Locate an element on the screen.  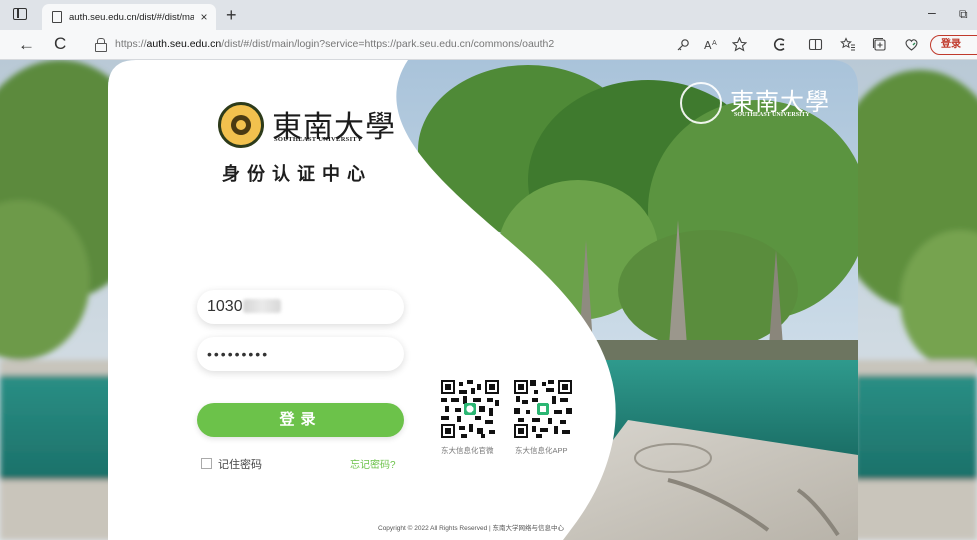
page-title: 身份认证中心 is located at coordinates (297, 174).